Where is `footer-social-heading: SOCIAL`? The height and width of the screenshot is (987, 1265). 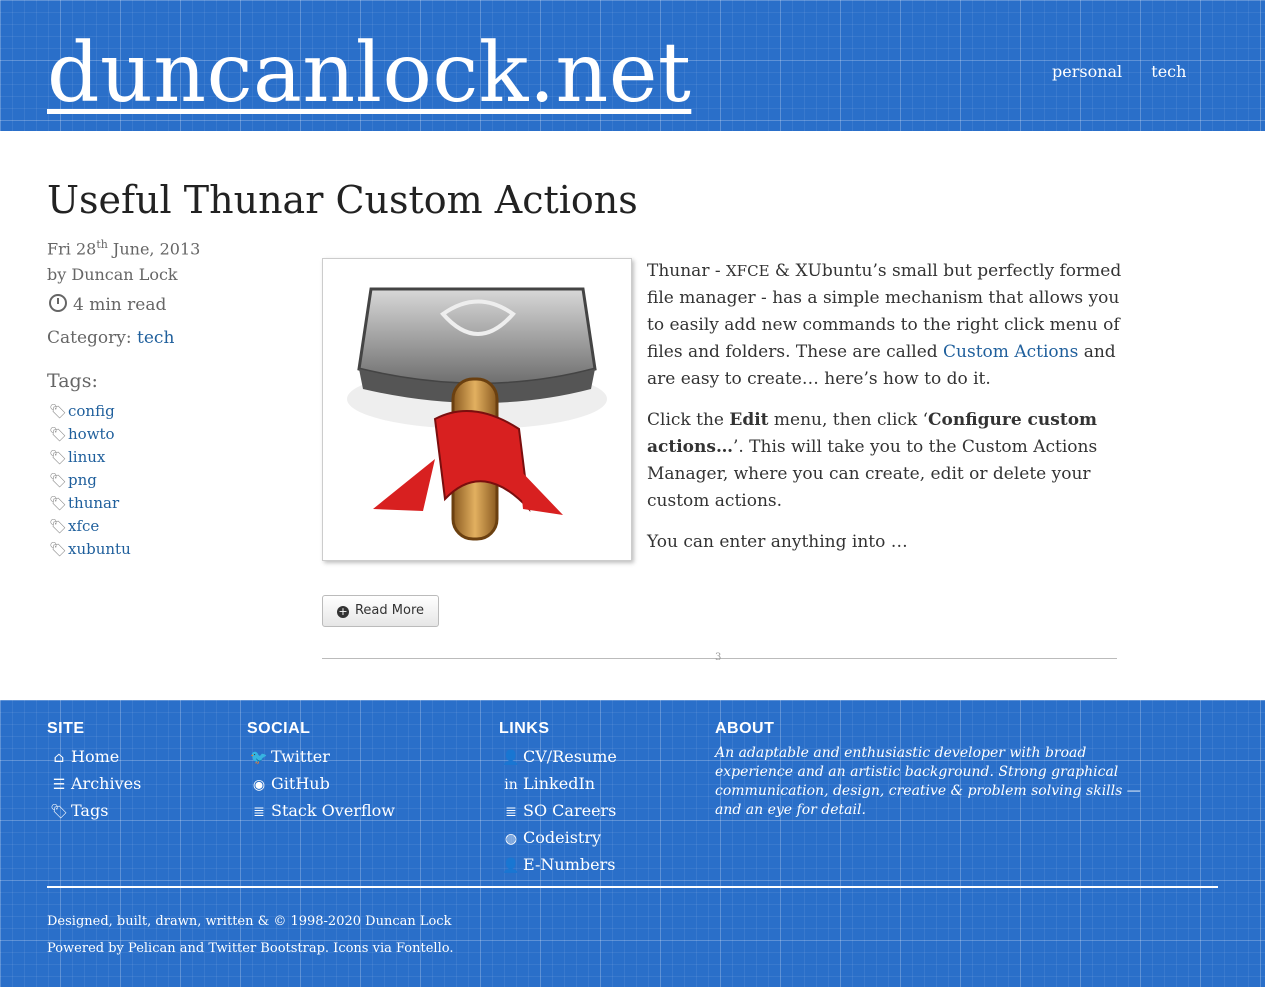 footer-social-heading: SOCIAL is located at coordinates (279, 728).